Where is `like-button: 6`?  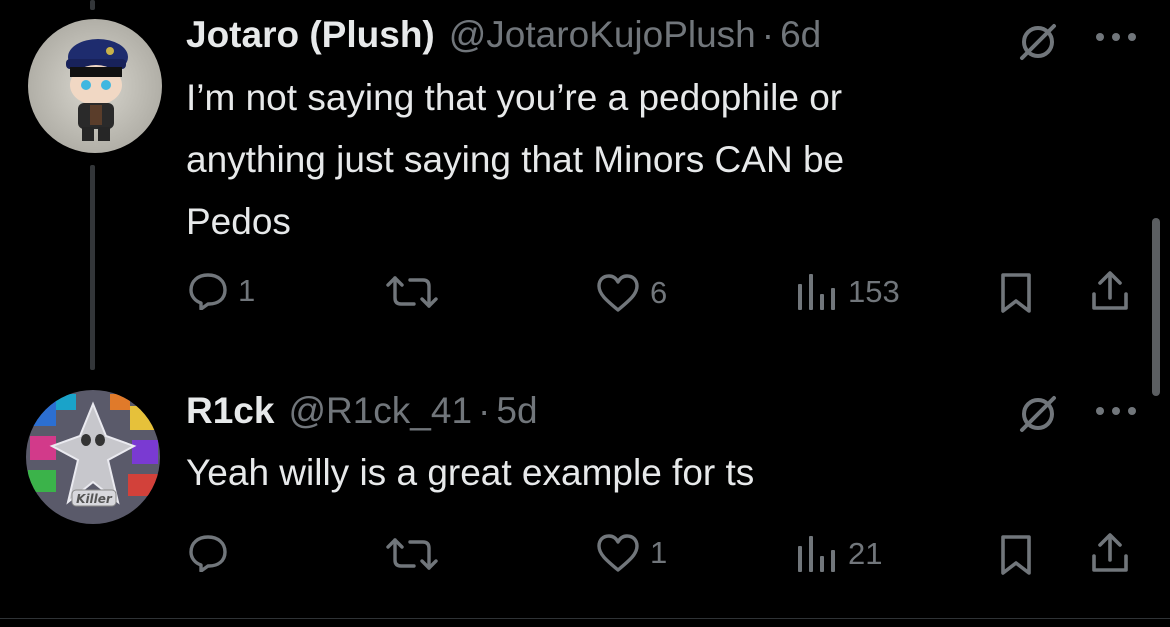
like-button: 6 is located at coordinates (631, 293).